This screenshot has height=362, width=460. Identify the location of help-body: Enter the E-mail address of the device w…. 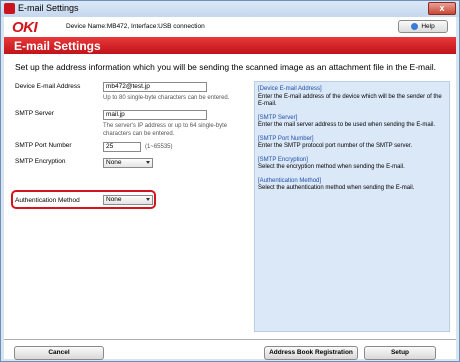
(350, 100).